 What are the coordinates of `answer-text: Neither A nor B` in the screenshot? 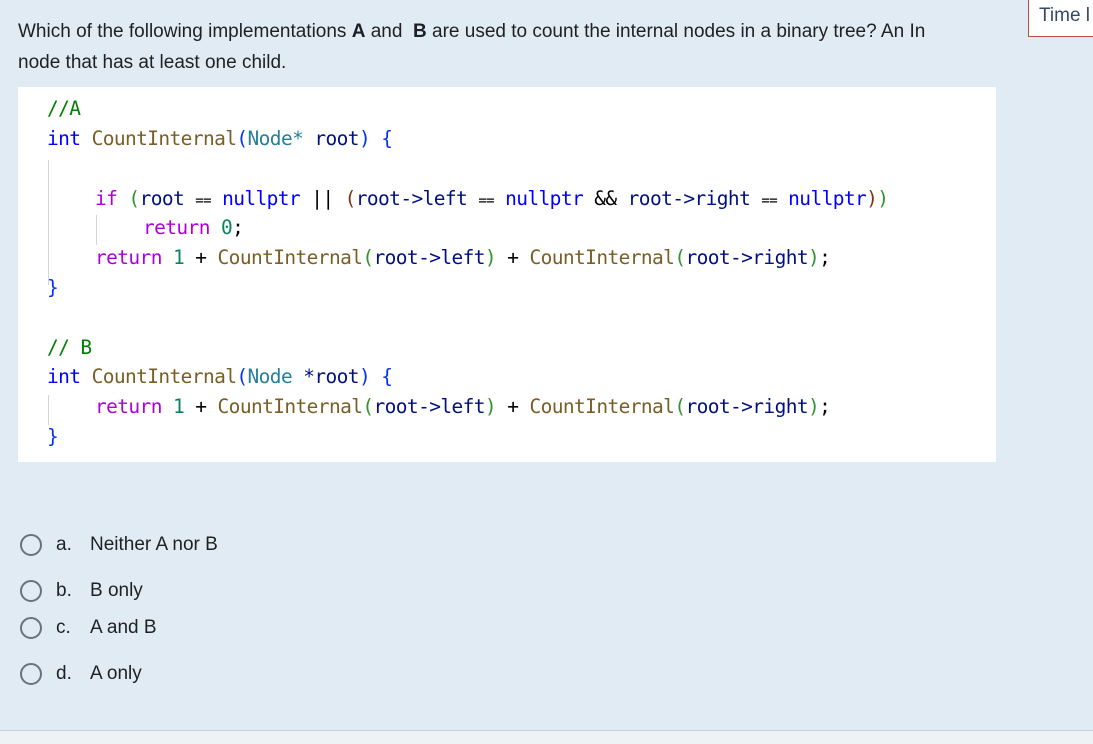 It's located at (154, 544).